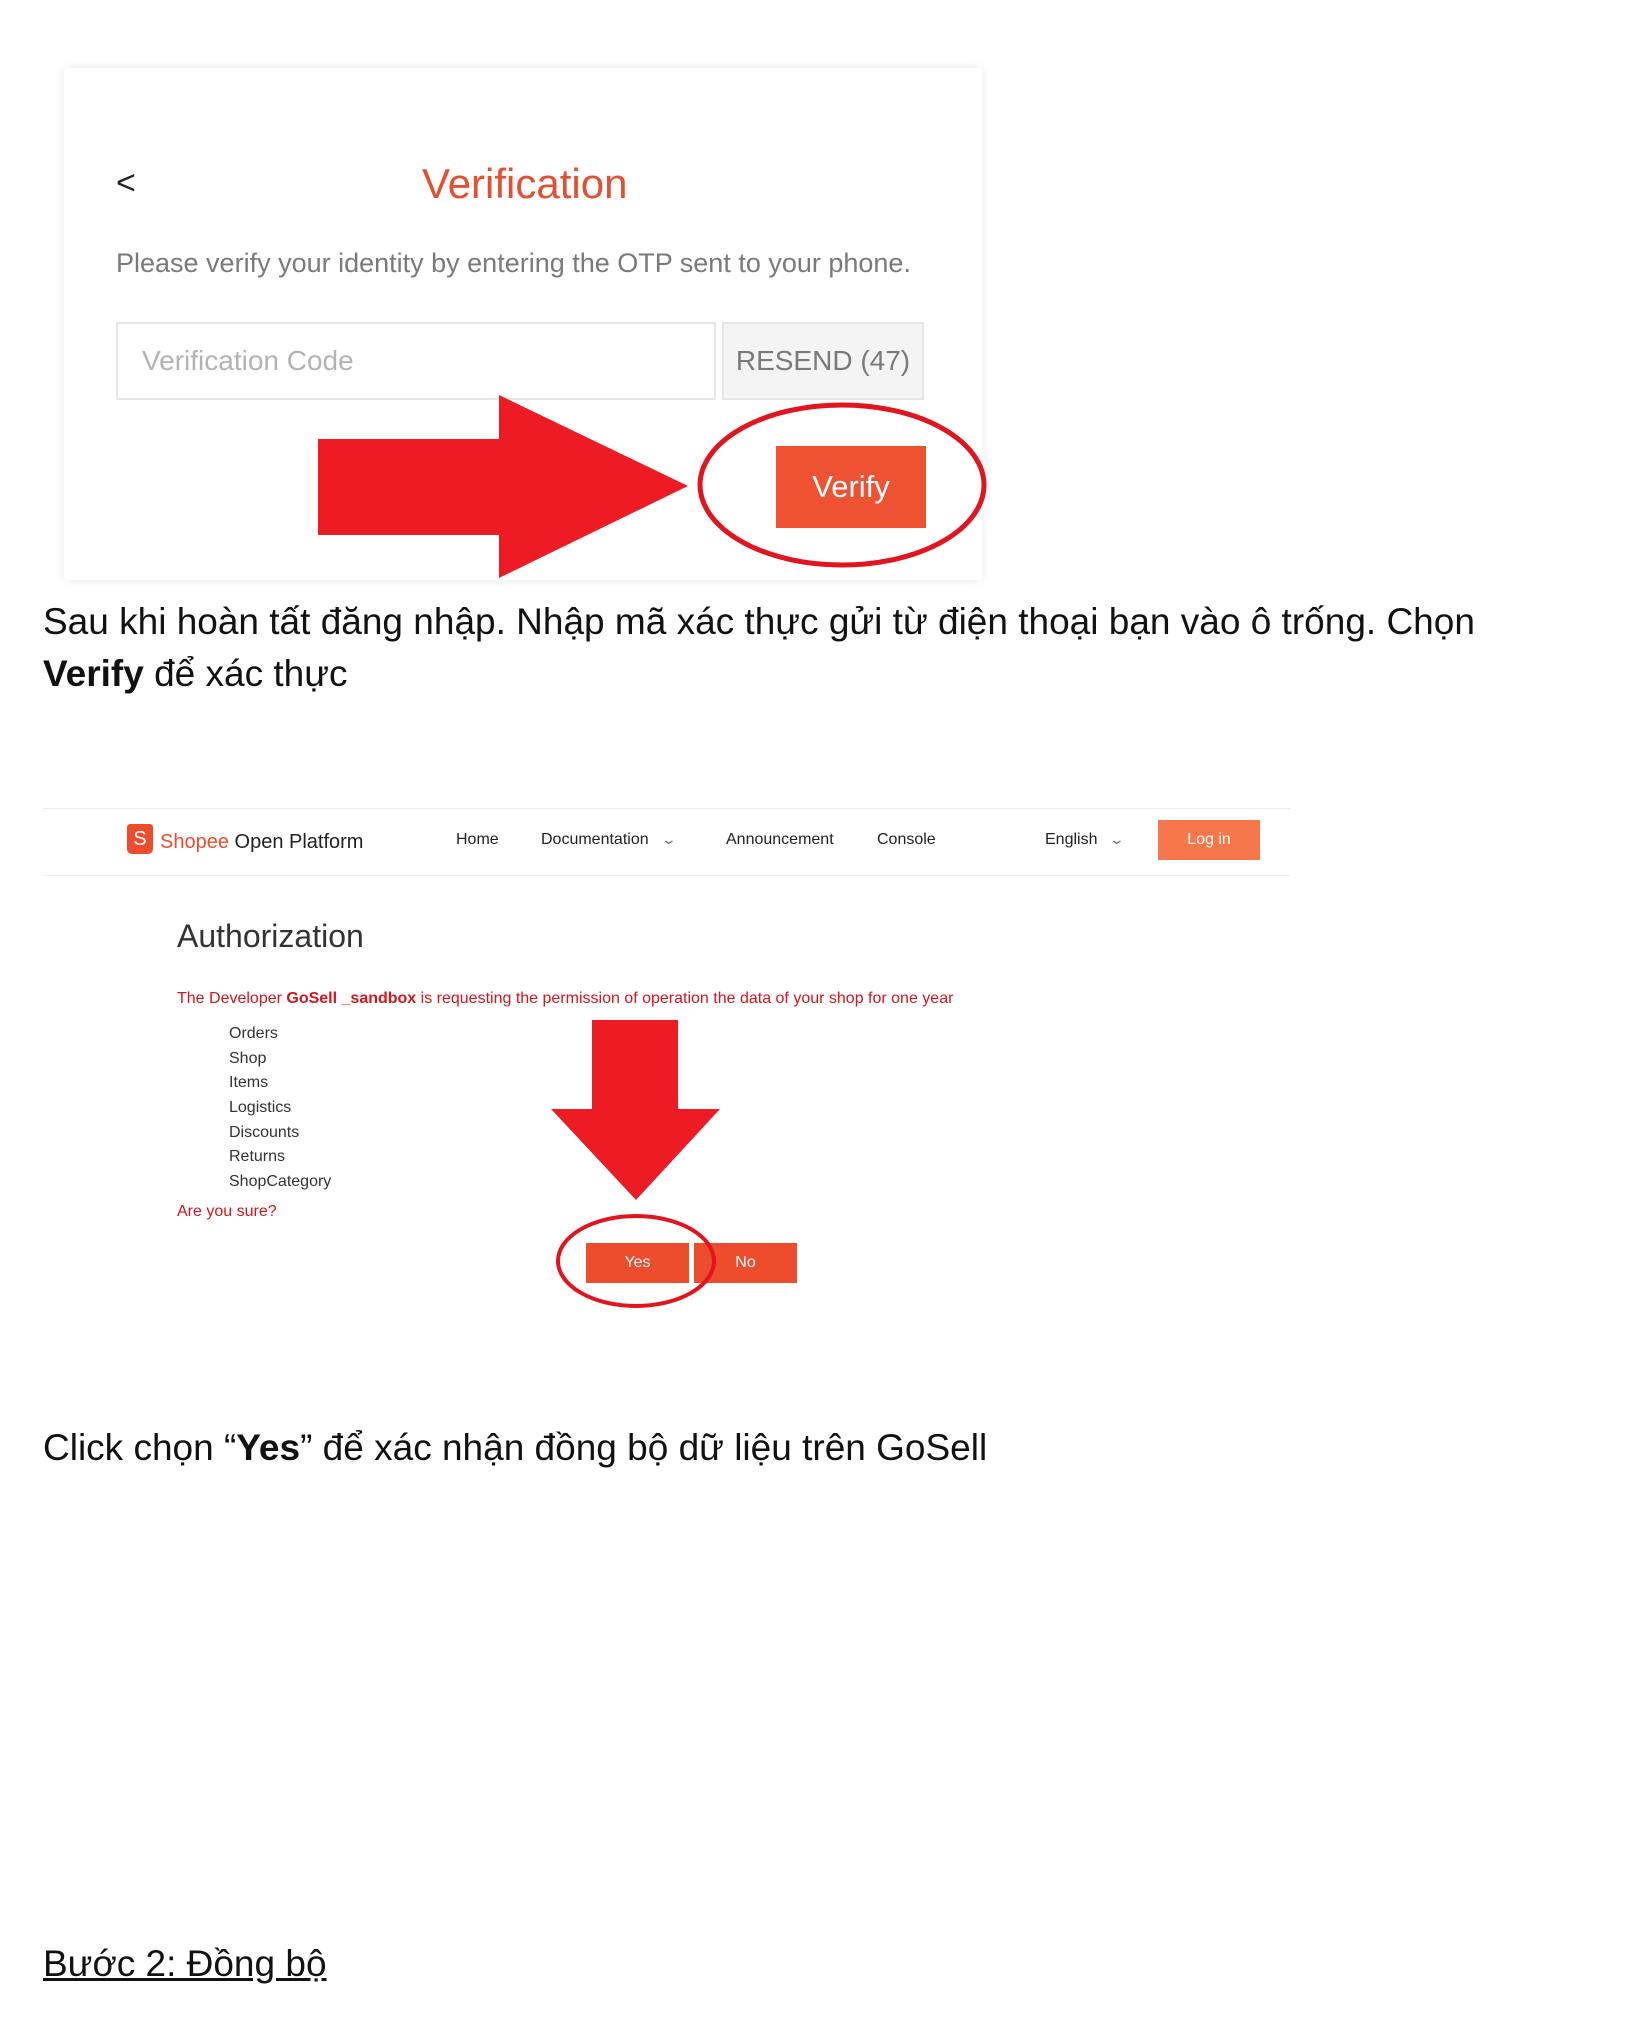  What do you see at coordinates (477, 840) in the screenshot?
I see `nav-home: Home` at bounding box center [477, 840].